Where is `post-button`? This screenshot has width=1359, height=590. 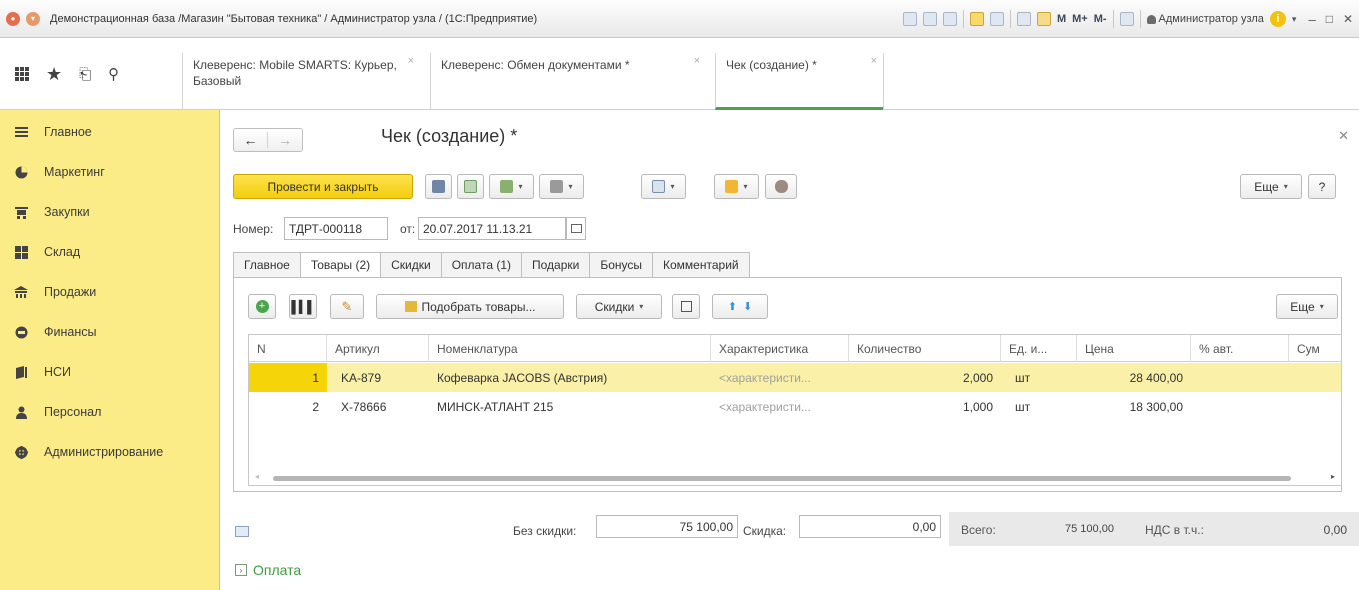 post-button is located at coordinates (470, 186).